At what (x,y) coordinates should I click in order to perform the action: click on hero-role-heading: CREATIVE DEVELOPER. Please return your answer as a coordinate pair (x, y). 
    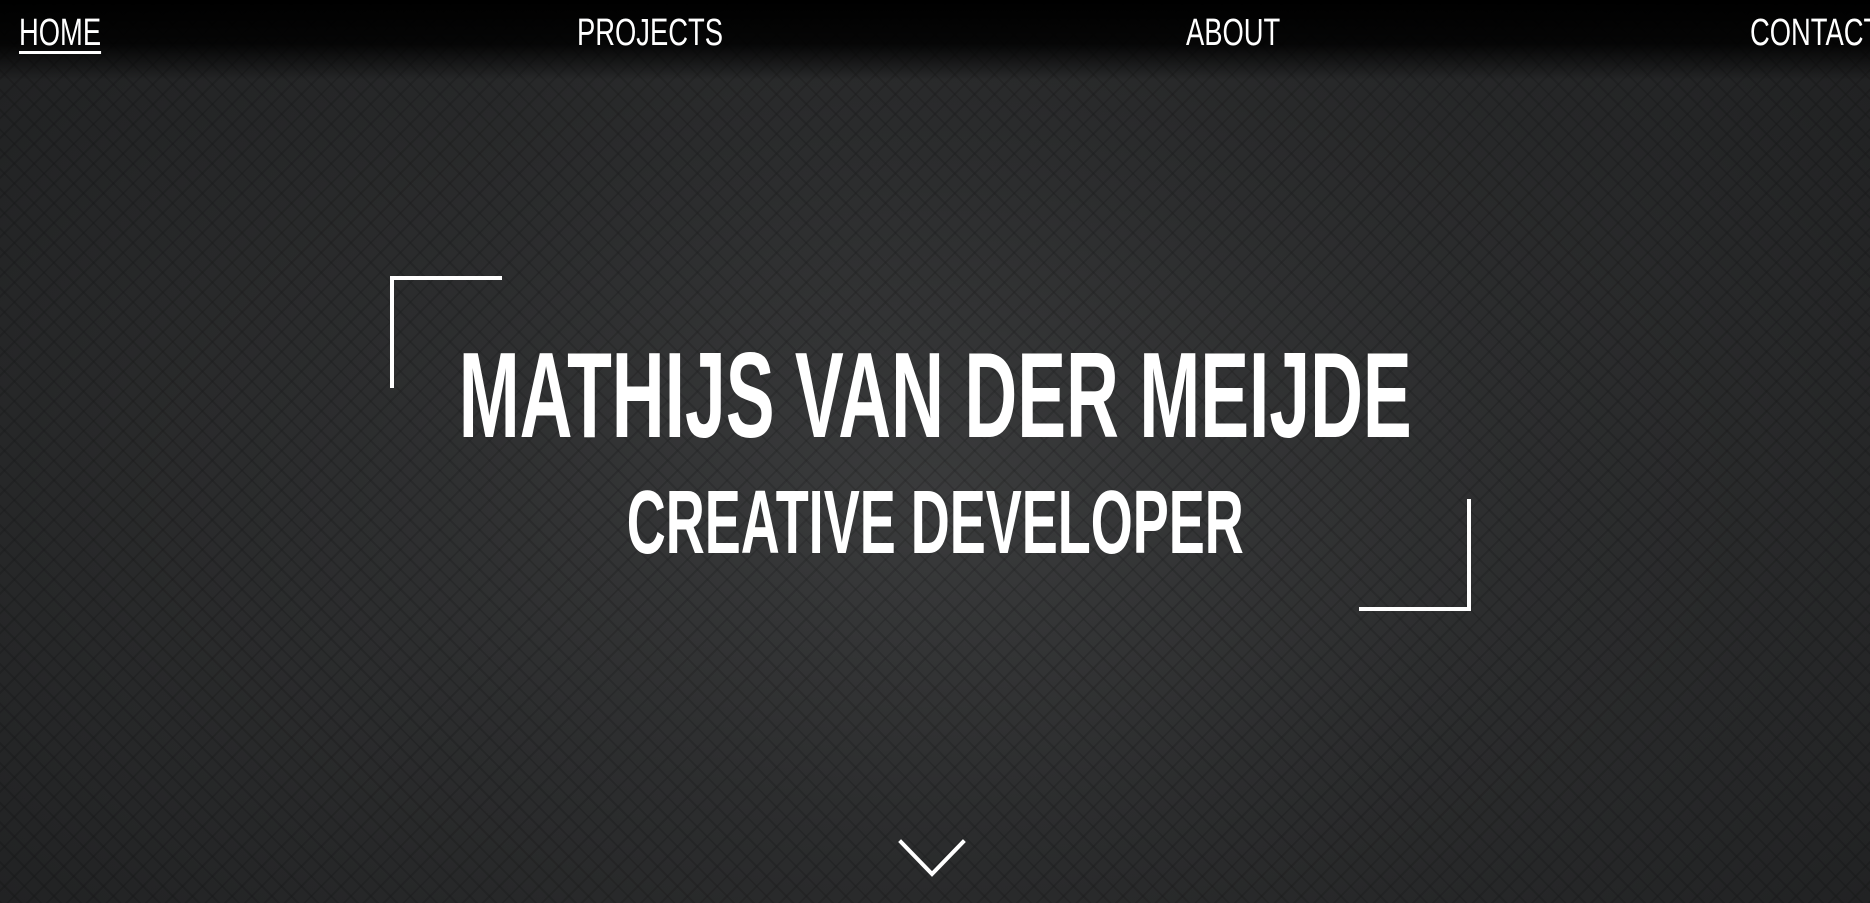
    Looking at the image, I should click on (935, 523).